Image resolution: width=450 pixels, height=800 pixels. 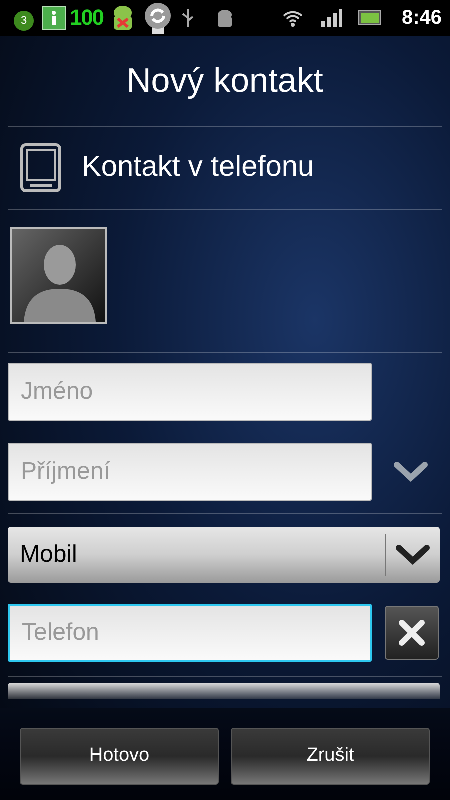 What do you see at coordinates (24, 21) in the screenshot?
I see `notification-count-badge: 3` at bounding box center [24, 21].